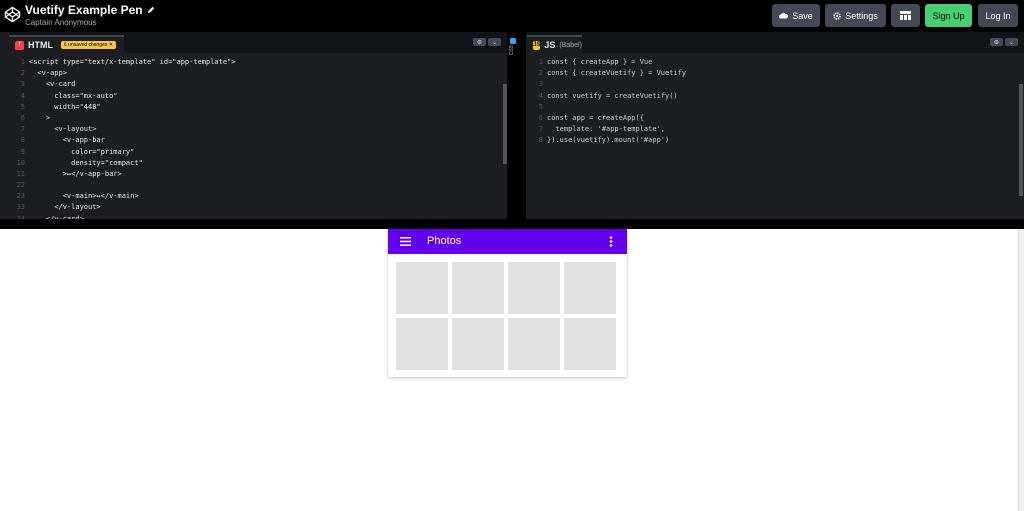  I want to click on pen-title-block: Vuetify Example Pen Captain Anonymous, so click(90, 15).